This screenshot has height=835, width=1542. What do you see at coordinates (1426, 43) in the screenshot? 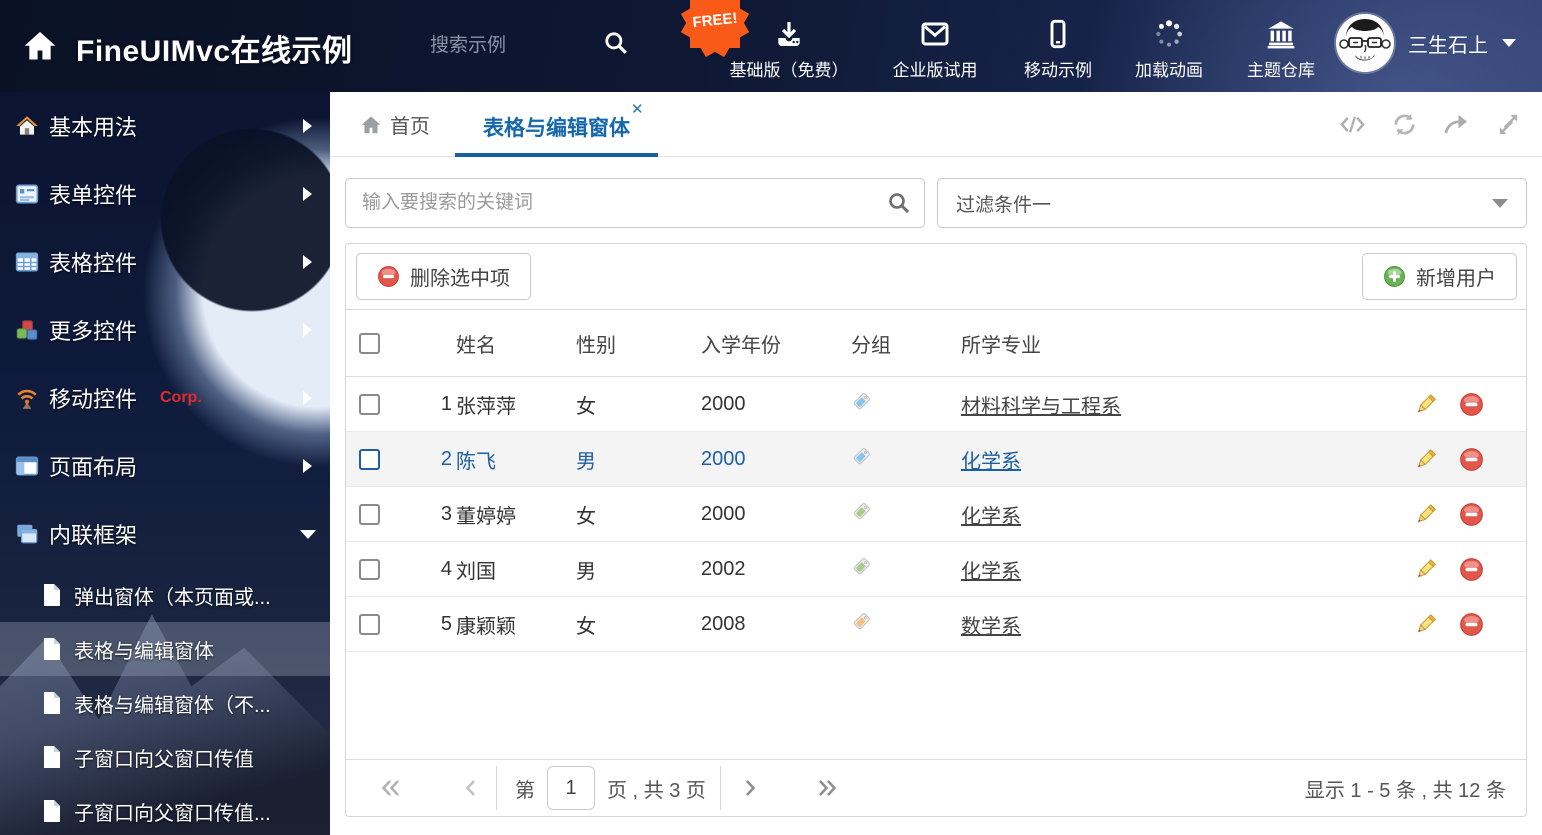
I see `user-menu: 三生石上` at bounding box center [1426, 43].